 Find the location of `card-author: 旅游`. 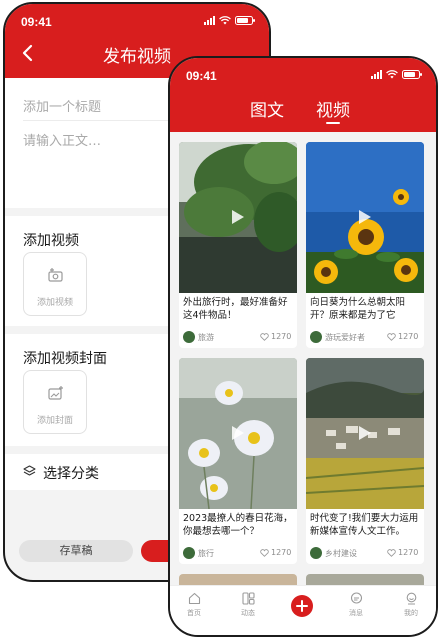

card-author: 旅游 is located at coordinates (206, 337).